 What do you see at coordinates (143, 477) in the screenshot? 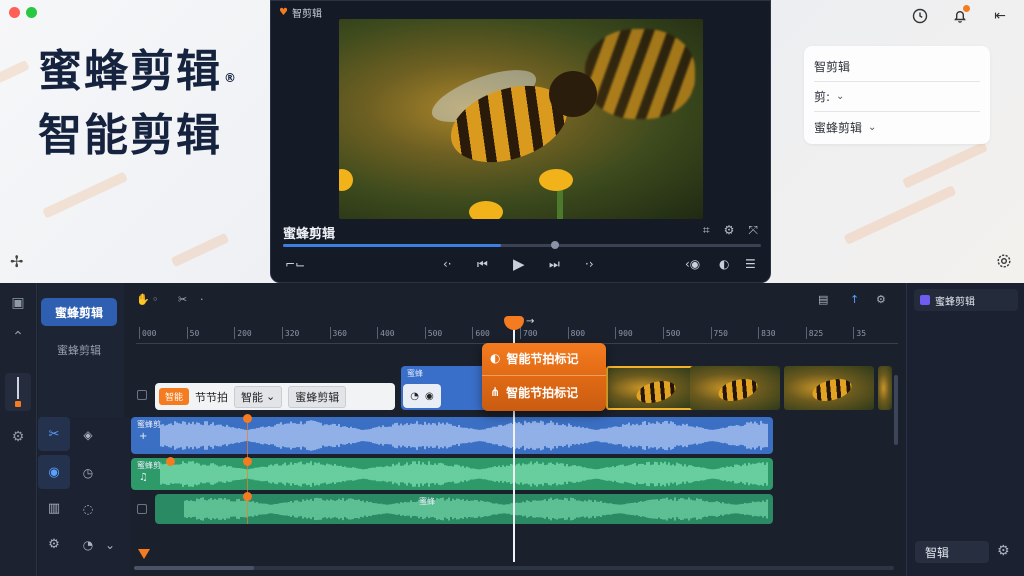
I see `music-icon: ♫` at bounding box center [143, 477].